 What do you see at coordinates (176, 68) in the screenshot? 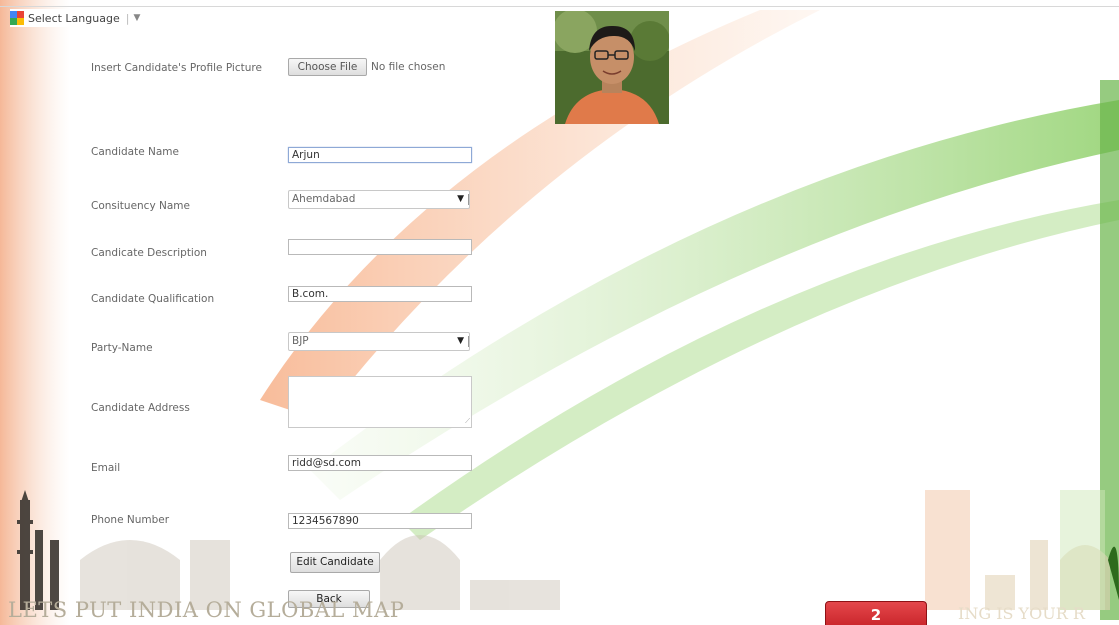
I see `profile-picture-label: Insert Candidate's Profile Picture` at bounding box center [176, 68].